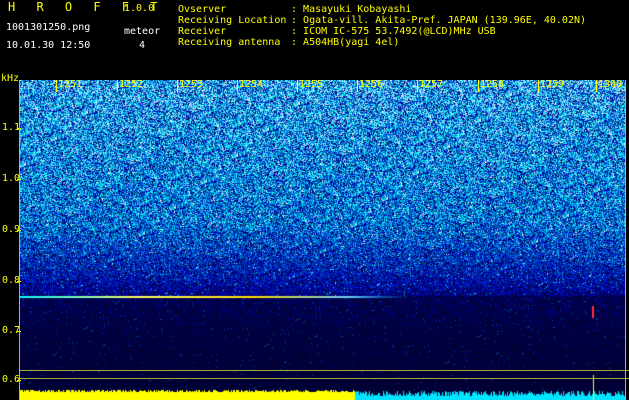  What do you see at coordinates (229, 42) in the screenshot?
I see `info-key: Receiving antenna` at bounding box center [229, 42].